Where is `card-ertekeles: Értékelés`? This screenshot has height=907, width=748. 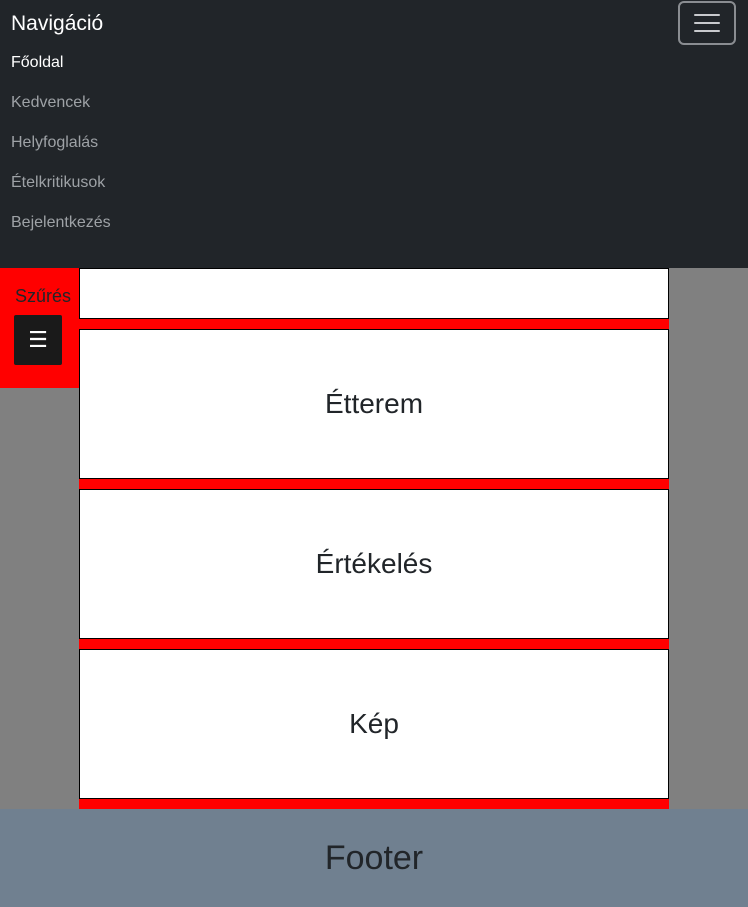 card-ertekeles: Értékelés is located at coordinates (374, 564).